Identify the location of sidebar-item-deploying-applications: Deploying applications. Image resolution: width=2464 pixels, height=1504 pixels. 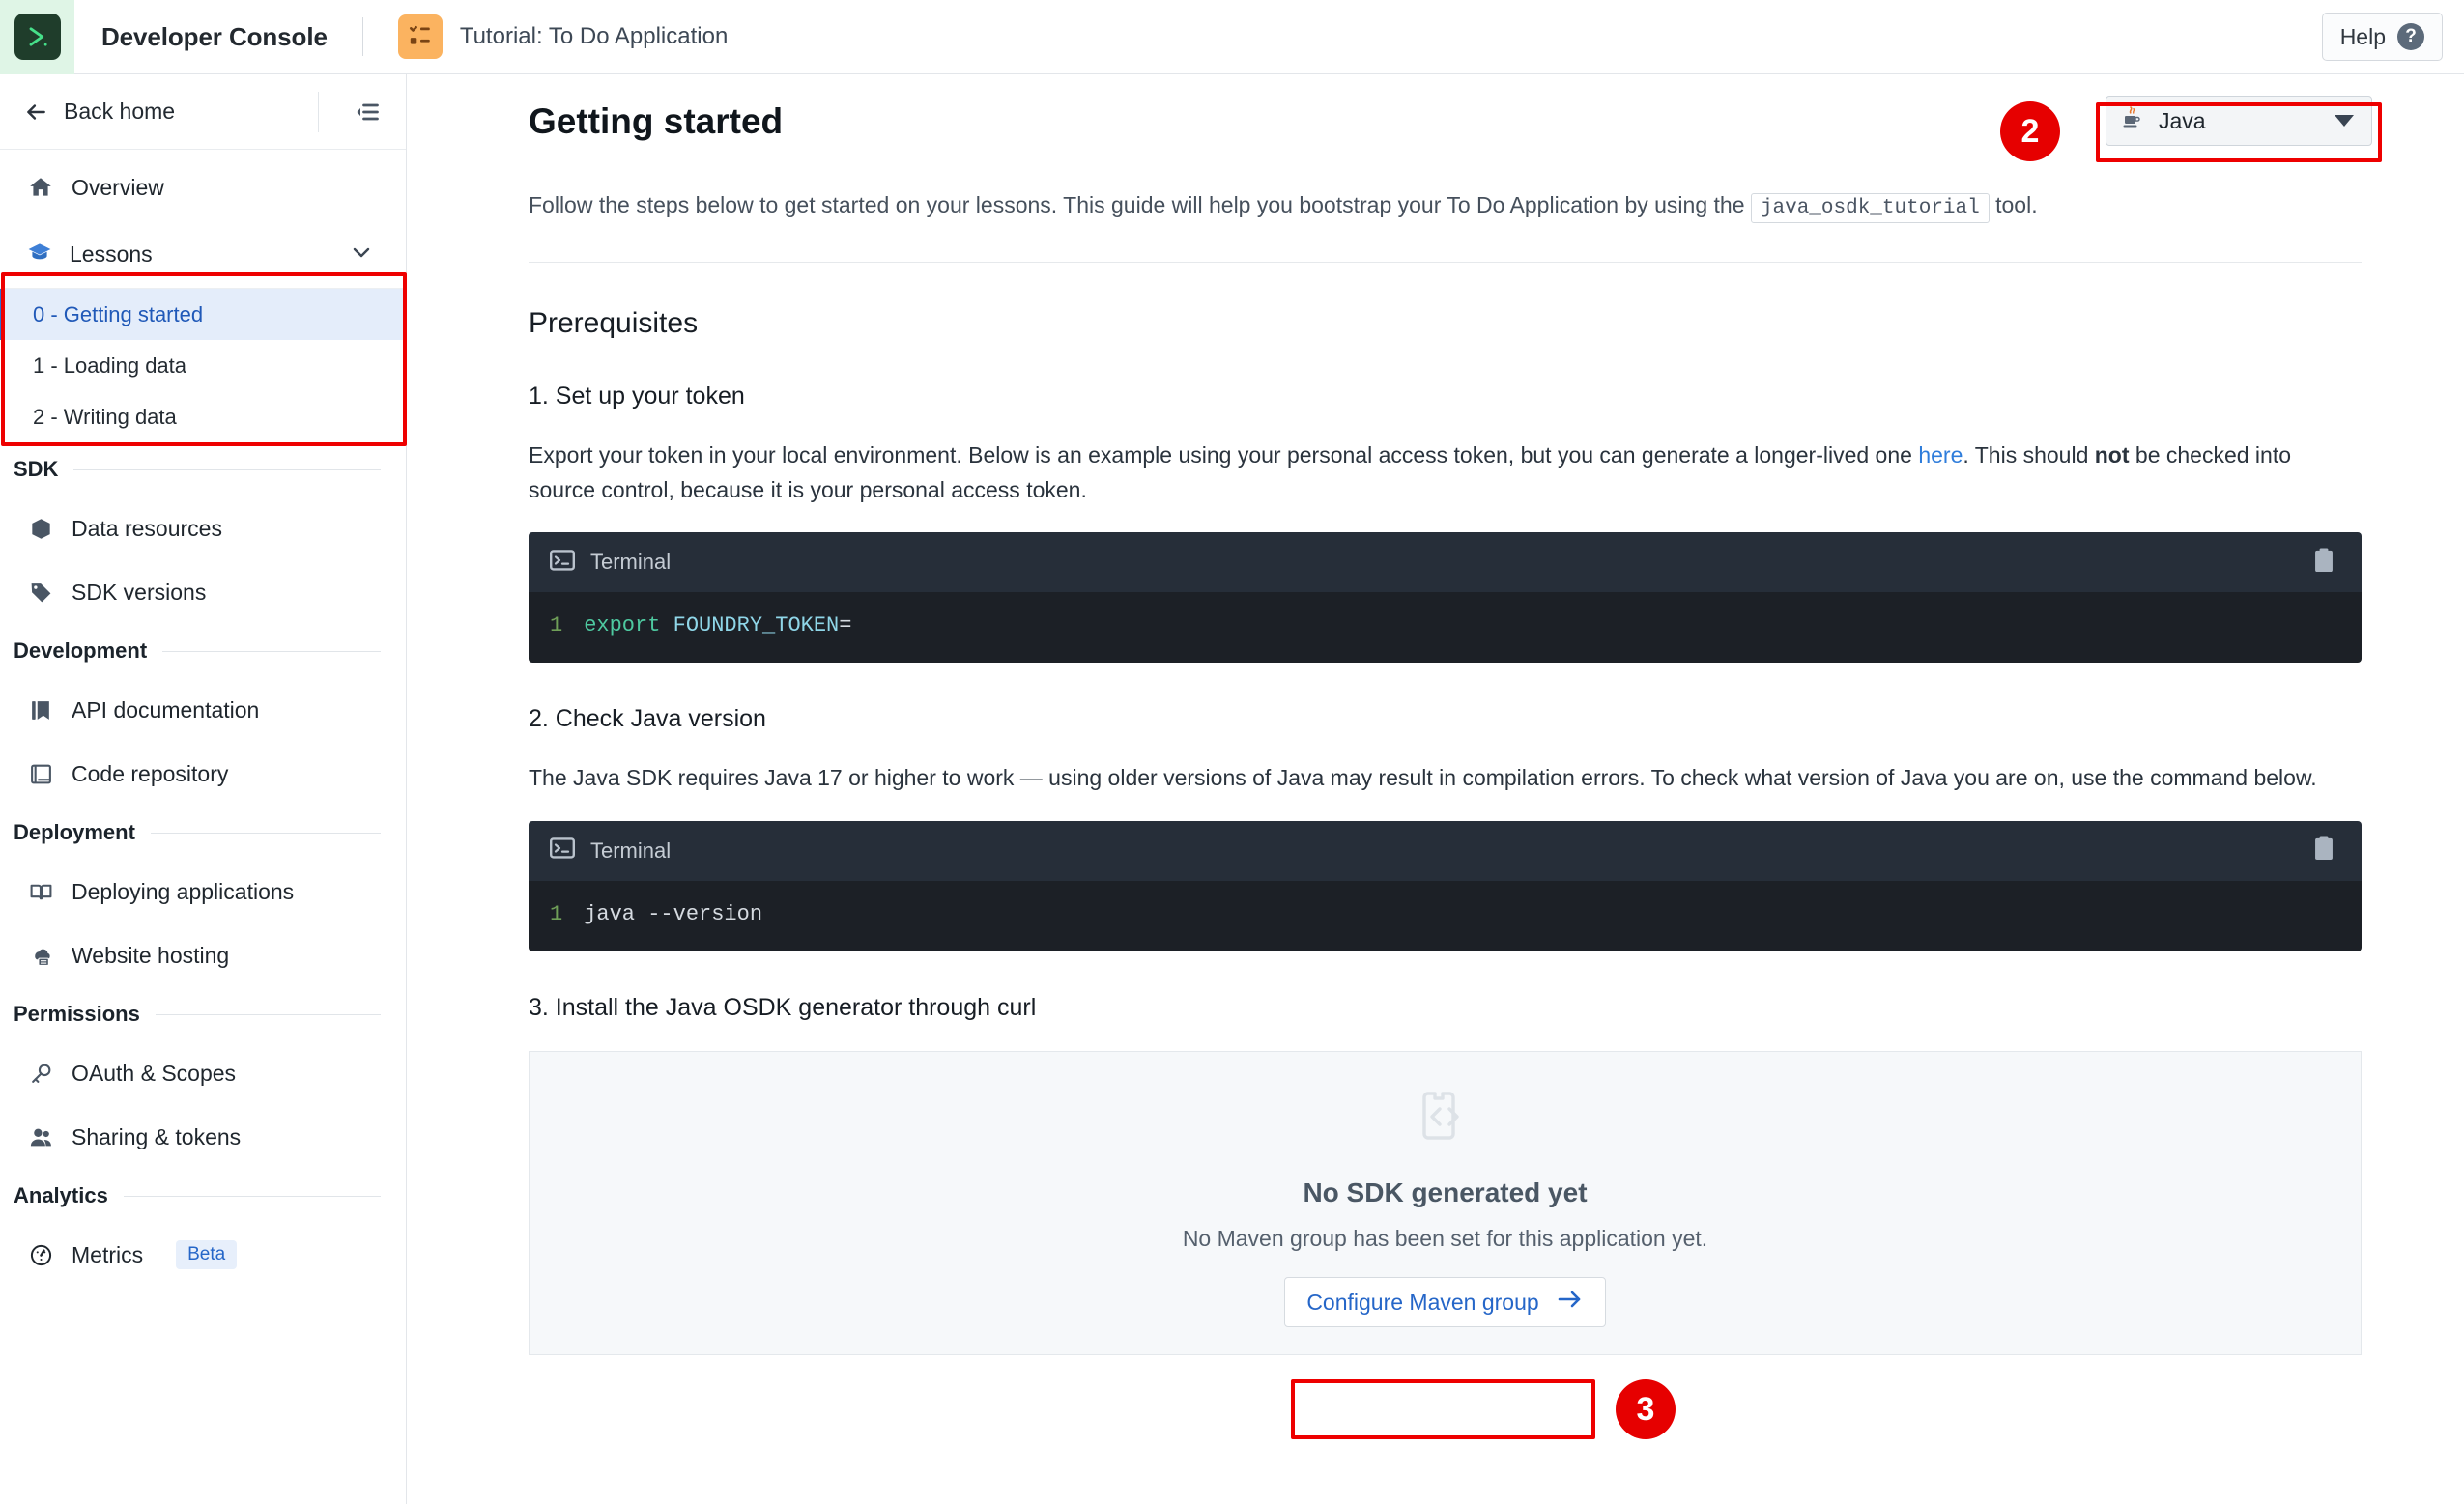
(203, 891).